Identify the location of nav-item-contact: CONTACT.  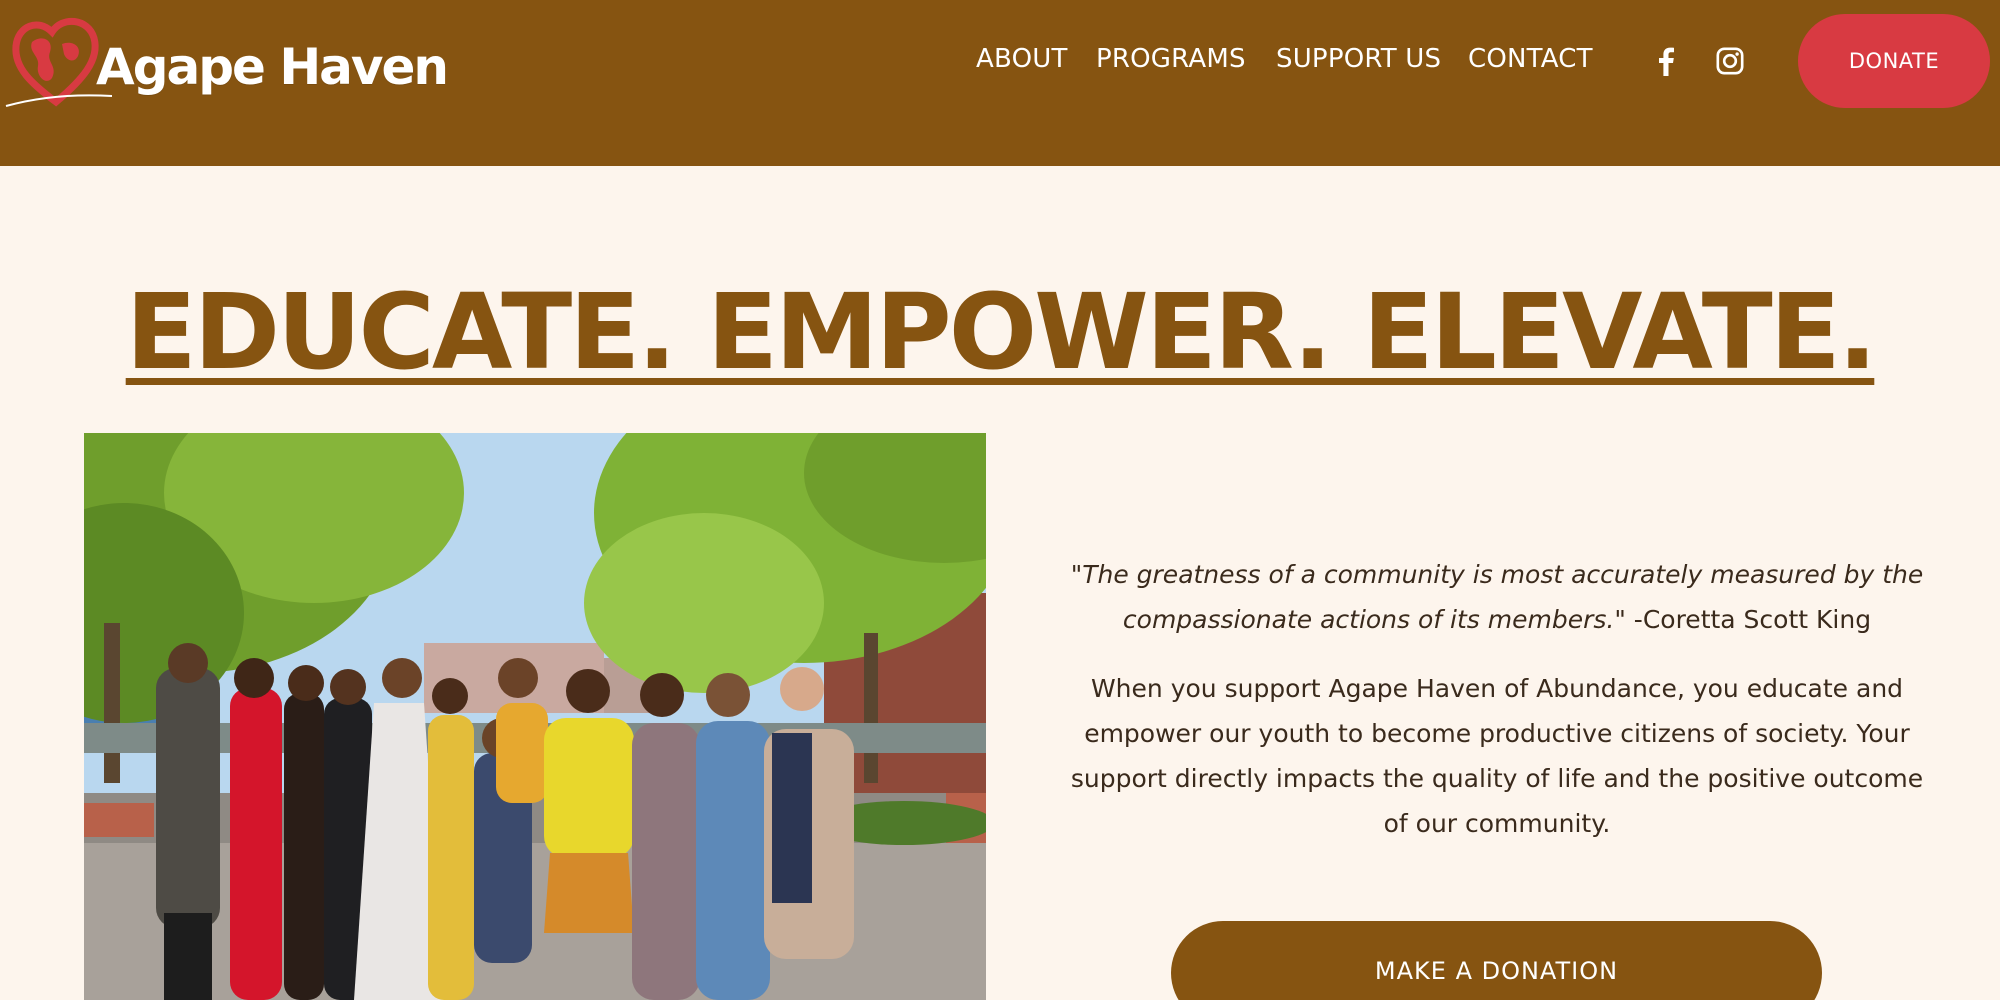
(1530, 59).